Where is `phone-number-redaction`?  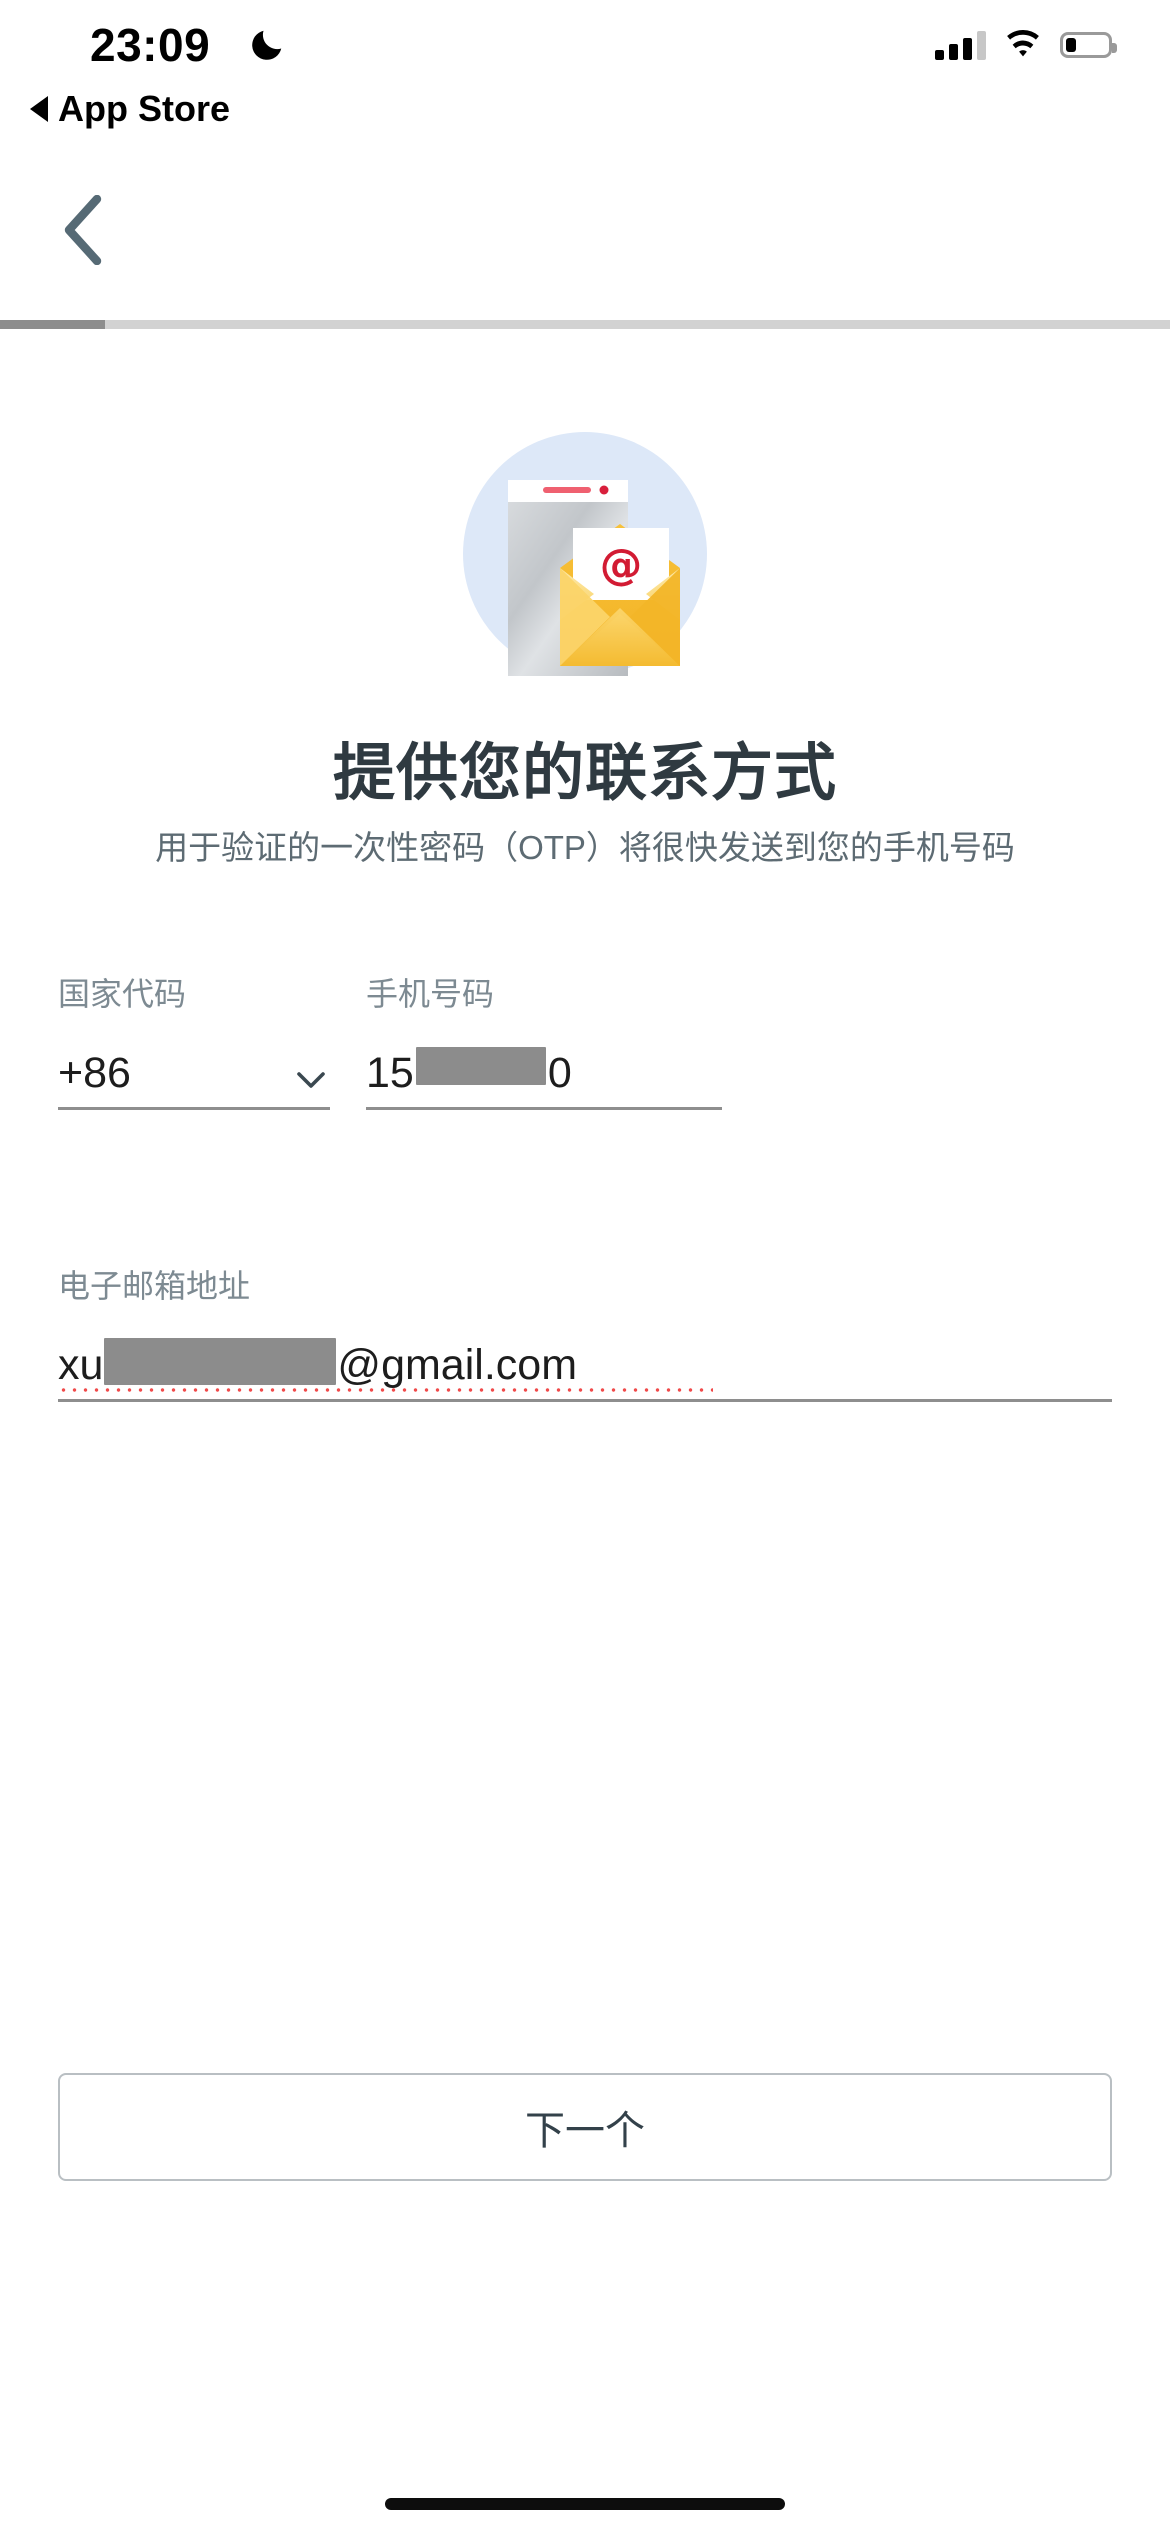
phone-number-redaction is located at coordinates (480, 1065).